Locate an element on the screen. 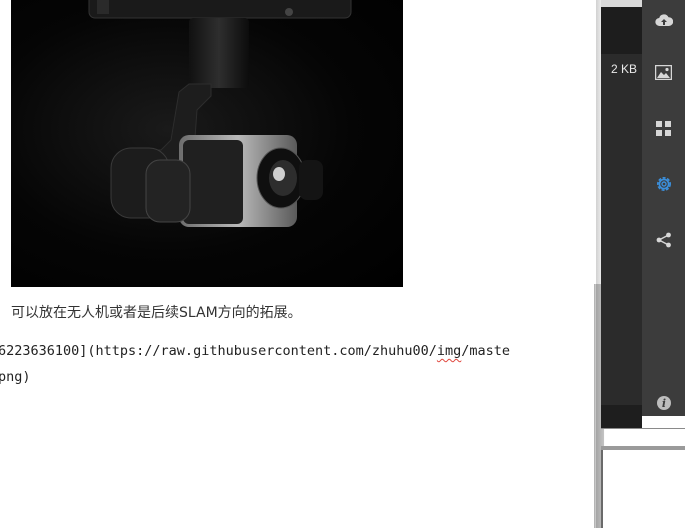 The width and height of the screenshot is (685, 528). panel-footer is located at coordinates (621, 416).